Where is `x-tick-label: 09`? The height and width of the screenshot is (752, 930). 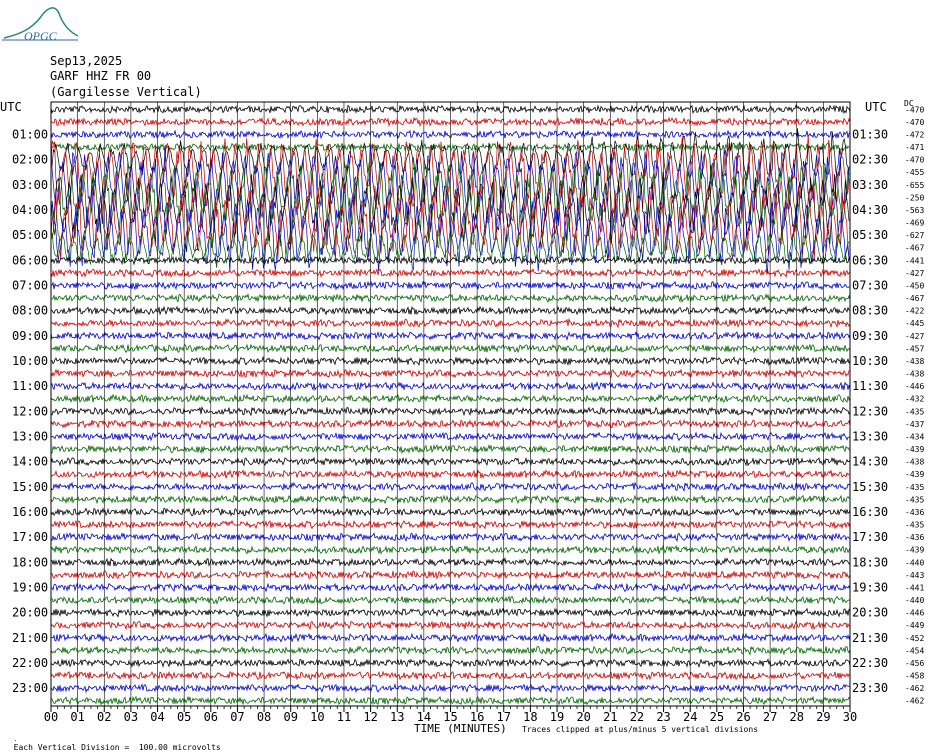 x-tick-label: 09 is located at coordinates (290, 717).